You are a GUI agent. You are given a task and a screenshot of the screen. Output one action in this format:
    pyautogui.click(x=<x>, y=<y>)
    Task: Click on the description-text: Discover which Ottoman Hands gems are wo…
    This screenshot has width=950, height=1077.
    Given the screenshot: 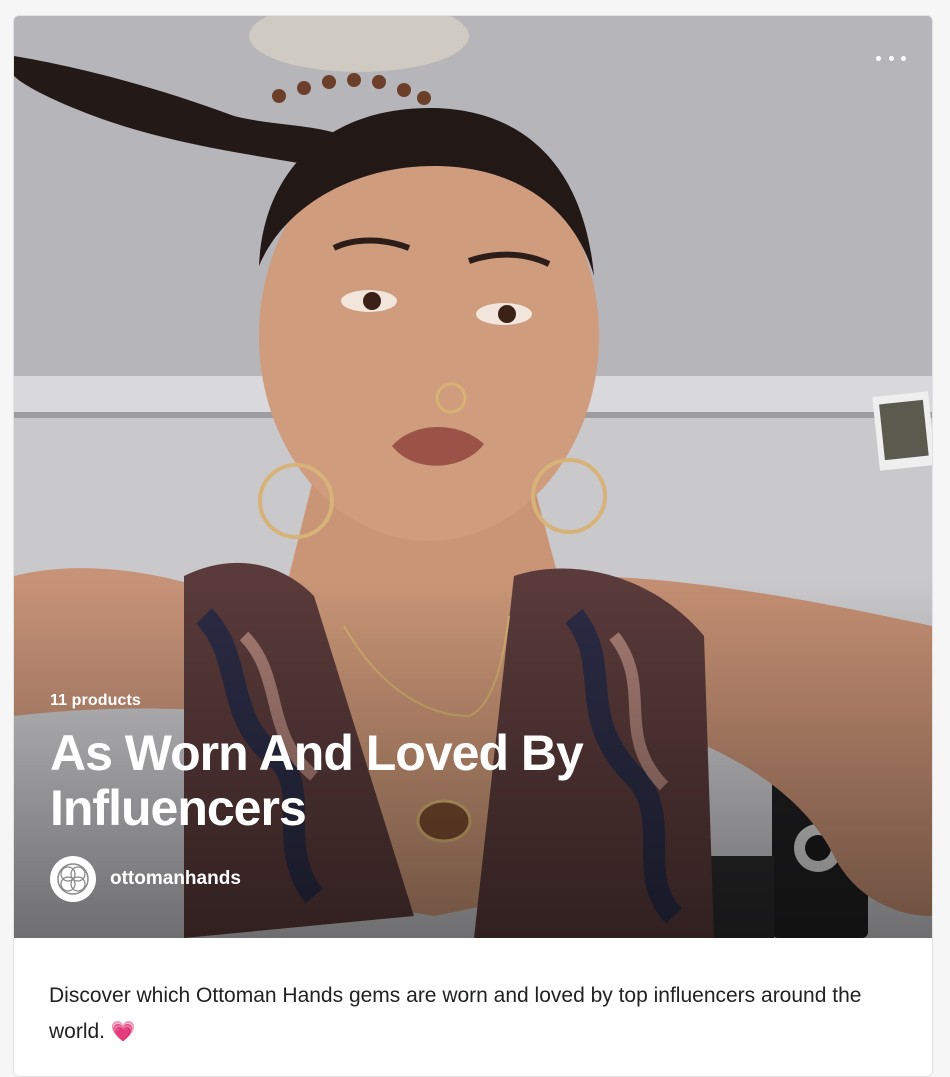 What is the action you would take?
    pyautogui.click(x=455, y=1013)
    